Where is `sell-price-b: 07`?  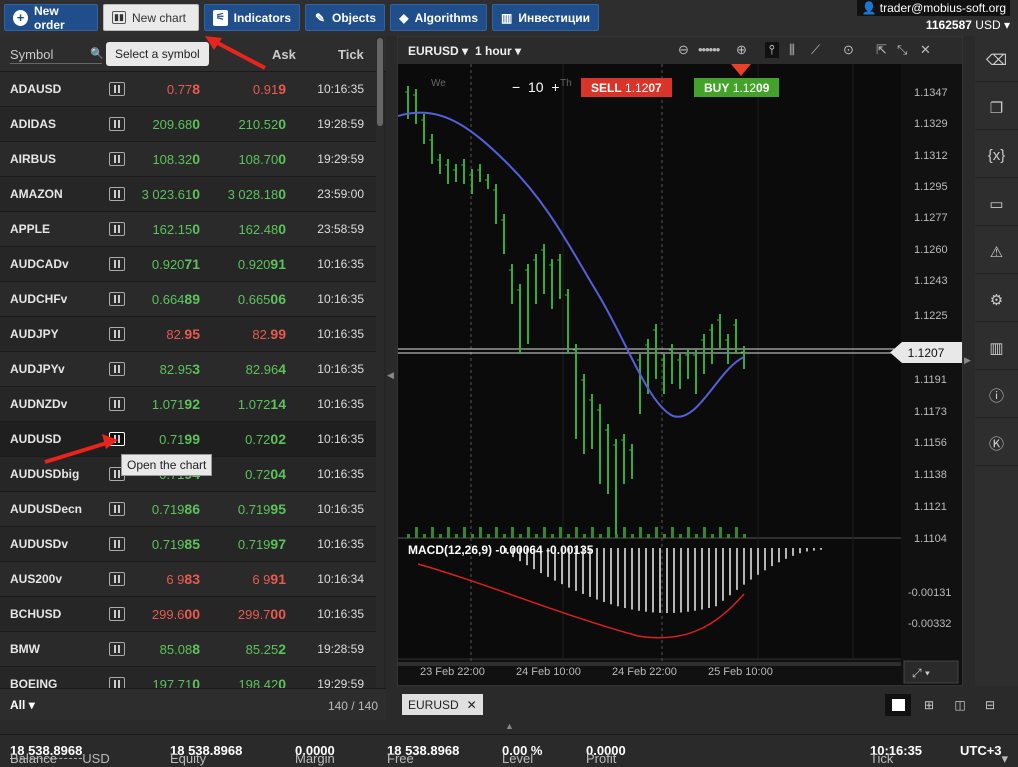
sell-price-b: 07 is located at coordinates (655, 87).